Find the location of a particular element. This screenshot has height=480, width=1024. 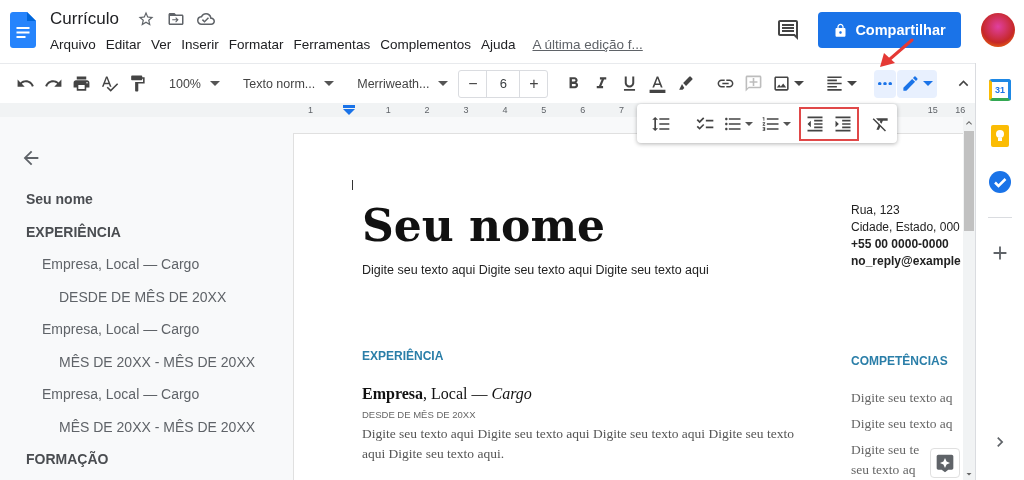

section-heading: EXPERIÊNCIA is located at coordinates (403, 356).